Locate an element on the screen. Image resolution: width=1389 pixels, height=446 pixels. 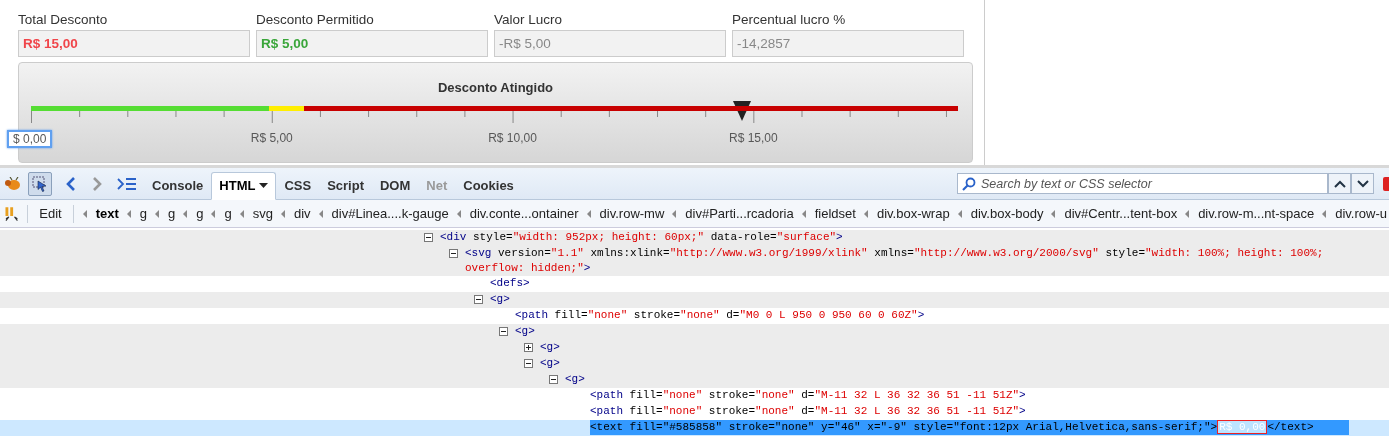
gauge-title: Desconto Atingido is located at coordinates (495, 87).